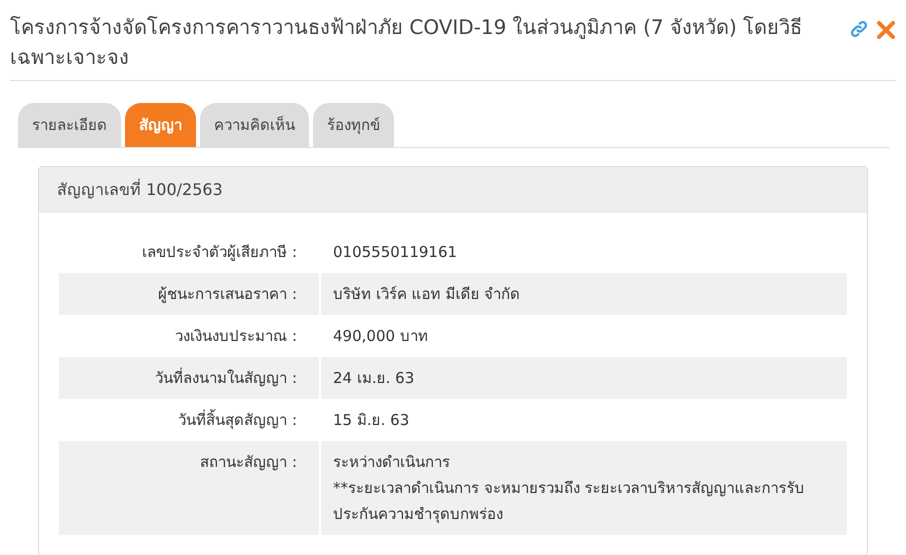  I want to click on tab: ความคิดเห็น, so click(254, 125).